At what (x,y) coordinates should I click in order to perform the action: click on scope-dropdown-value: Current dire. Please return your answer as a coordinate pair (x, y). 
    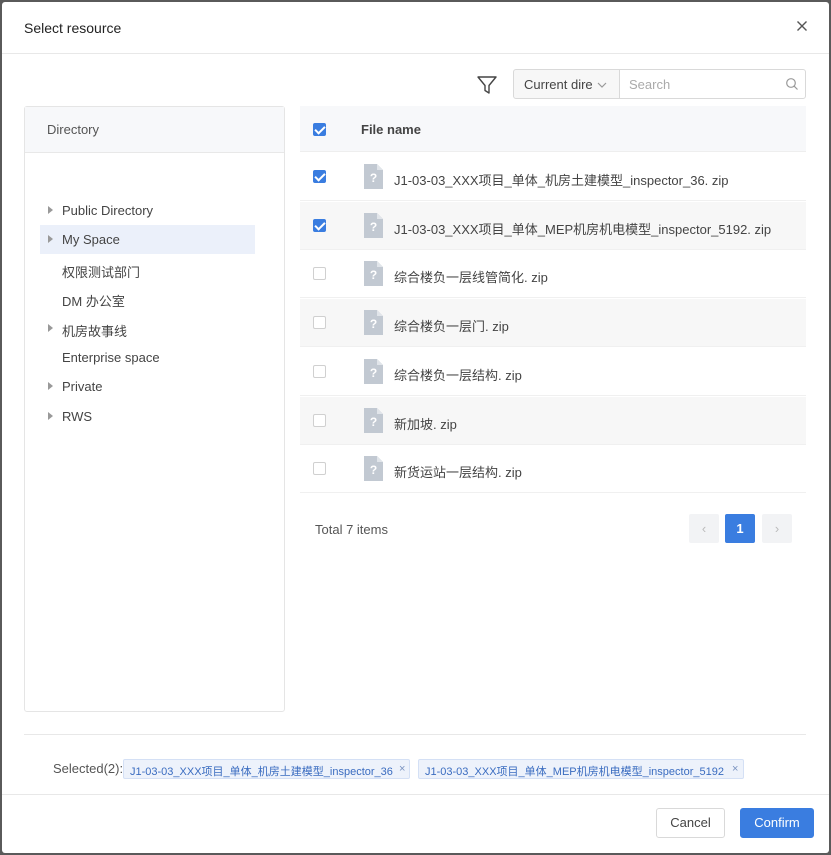
    Looking at the image, I should click on (558, 84).